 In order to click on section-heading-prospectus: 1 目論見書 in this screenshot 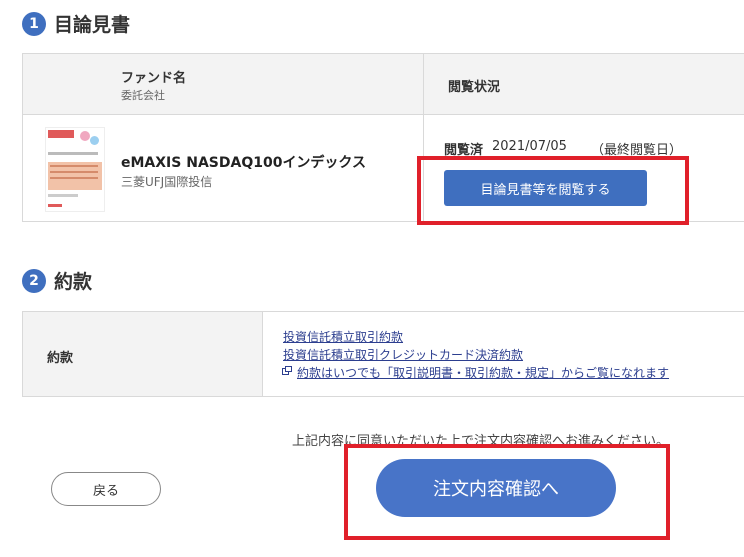, I will do `click(76, 23)`.